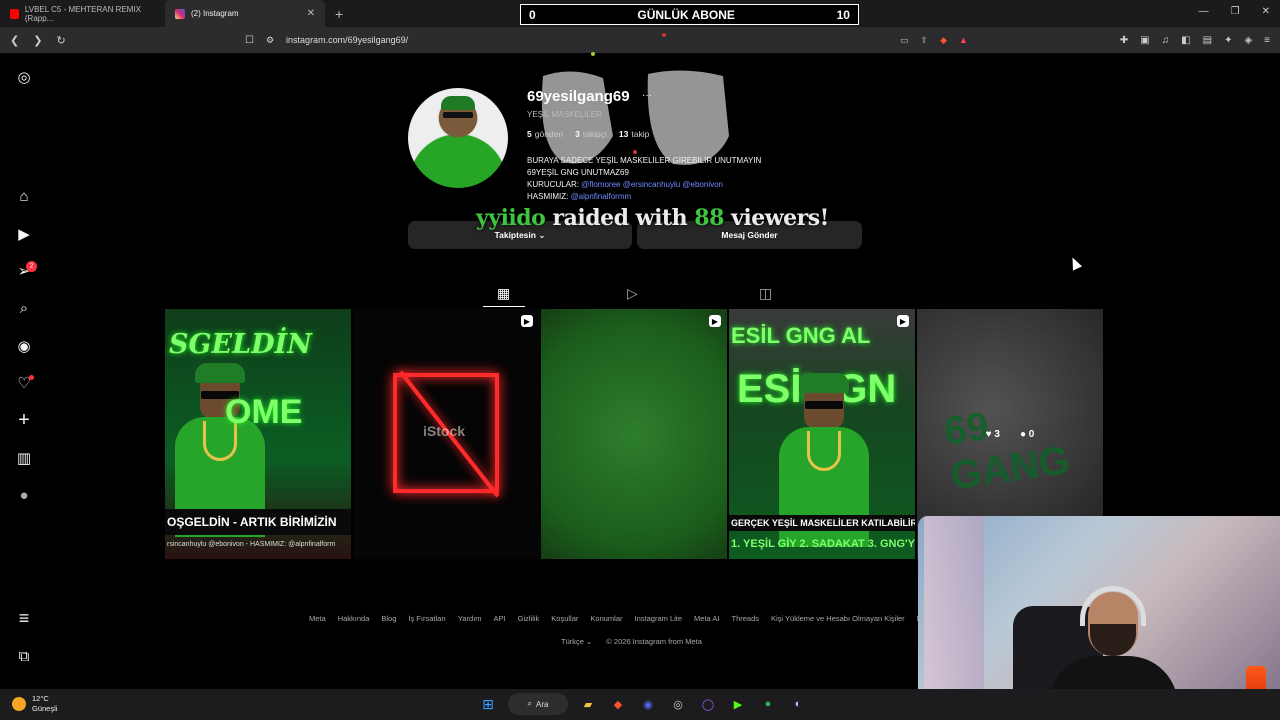  What do you see at coordinates (14, 40) in the screenshot?
I see `back-icon: ❮` at bounding box center [14, 40].